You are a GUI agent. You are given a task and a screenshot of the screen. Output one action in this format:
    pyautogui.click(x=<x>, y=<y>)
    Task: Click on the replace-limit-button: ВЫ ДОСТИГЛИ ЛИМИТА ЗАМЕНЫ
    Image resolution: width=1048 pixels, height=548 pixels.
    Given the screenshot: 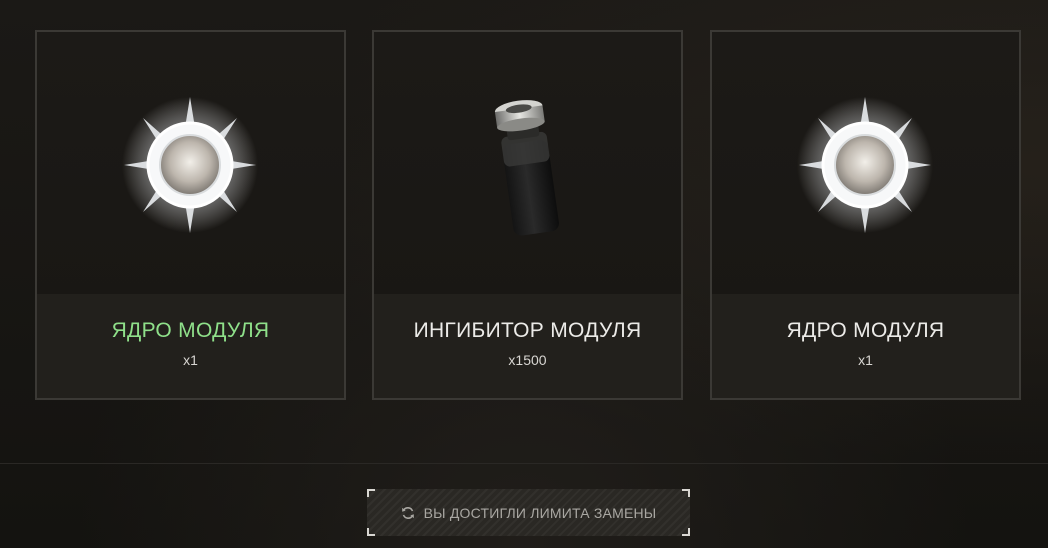 What is the action you would take?
    pyautogui.click(x=528, y=512)
    